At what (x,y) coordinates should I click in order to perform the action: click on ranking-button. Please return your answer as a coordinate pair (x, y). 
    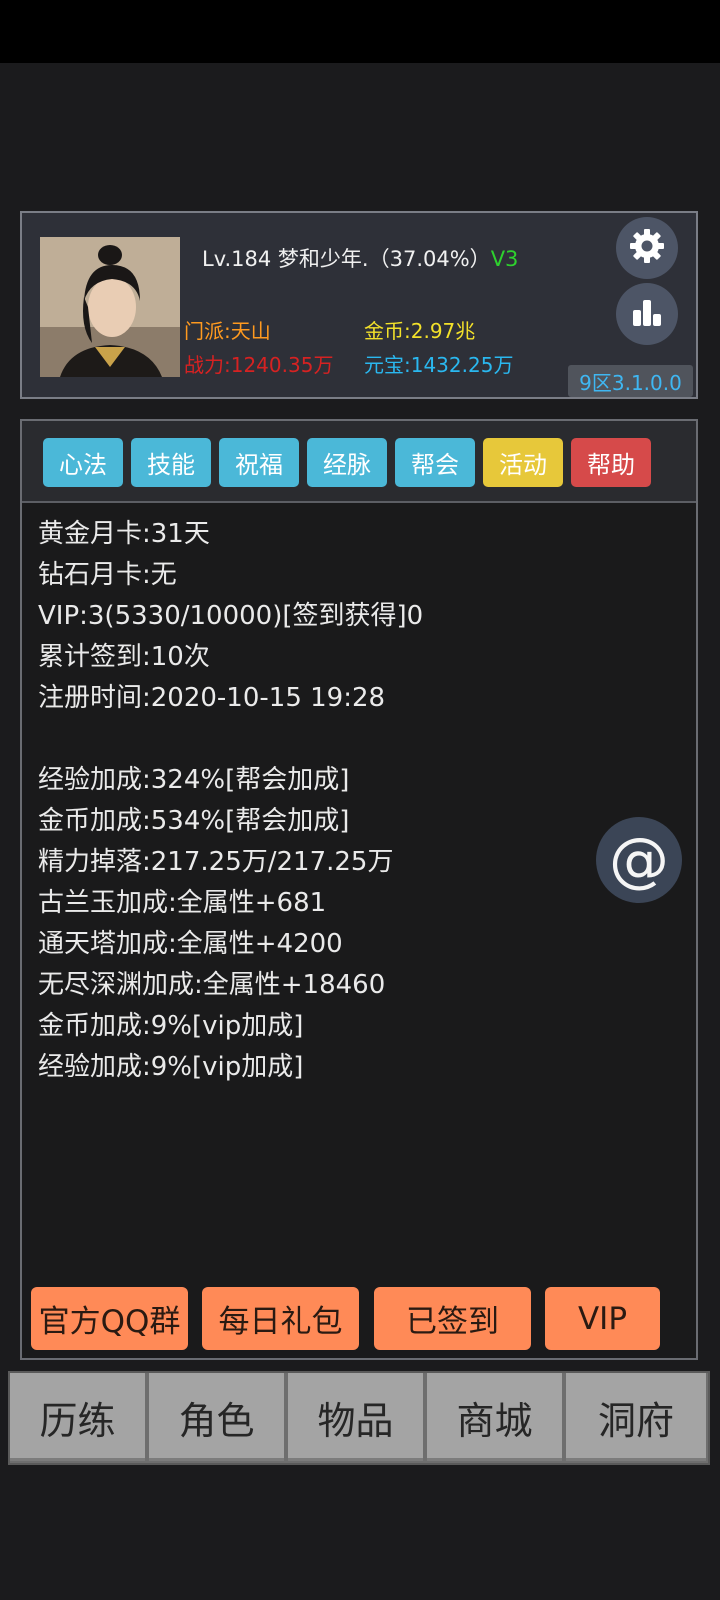
    Looking at the image, I should click on (647, 314).